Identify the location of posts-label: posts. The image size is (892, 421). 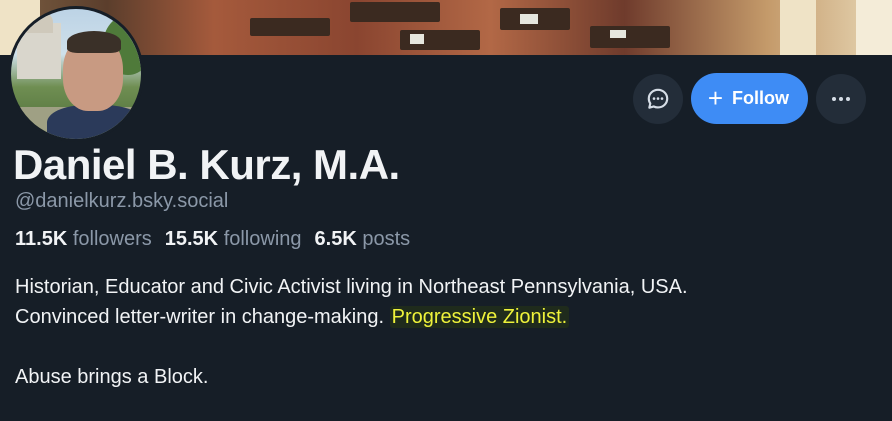
(386, 239).